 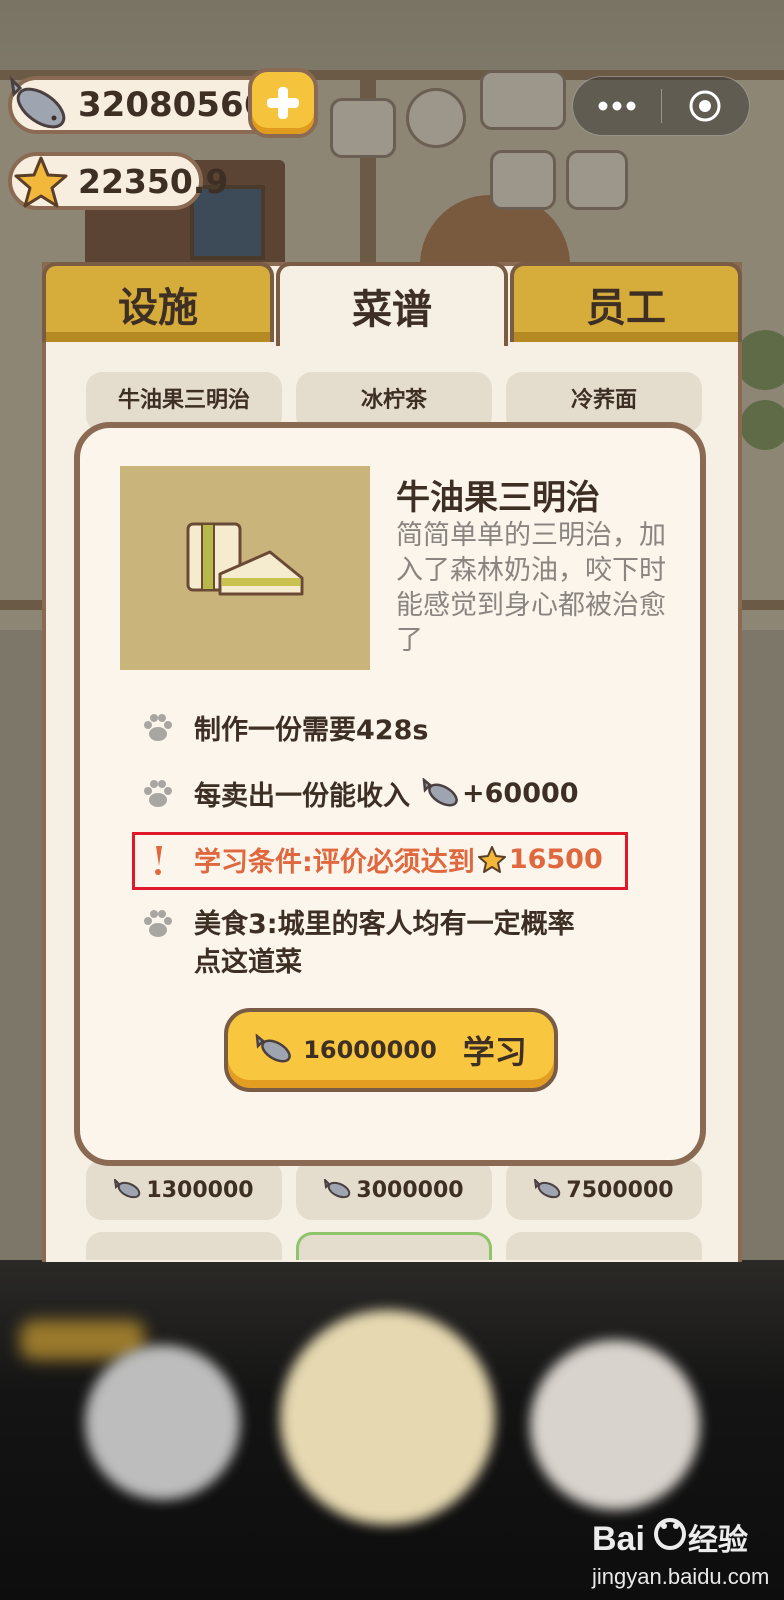 I want to click on recipe-price: 7500000, so click(x=620, y=1190).